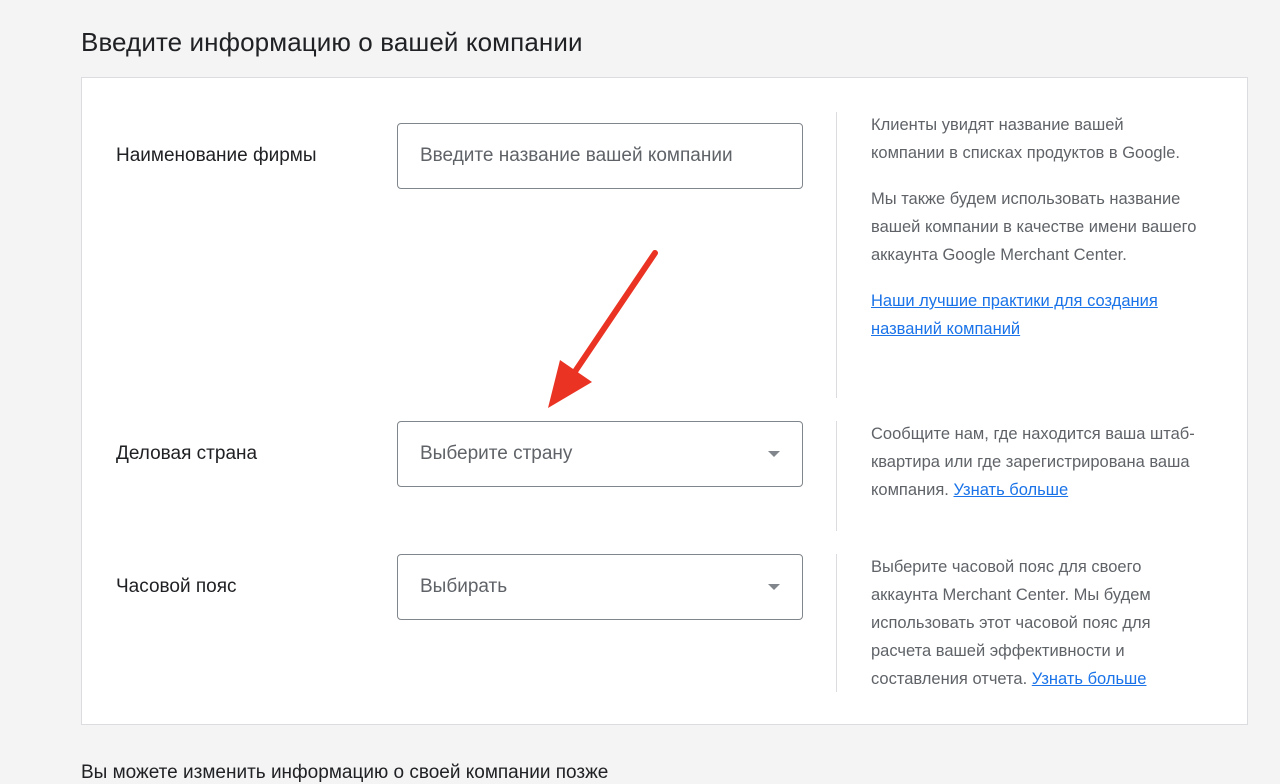 This screenshot has width=1280, height=784. What do you see at coordinates (603, 329) in the screenshot?
I see `red-arrow-icon` at bounding box center [603, 329].